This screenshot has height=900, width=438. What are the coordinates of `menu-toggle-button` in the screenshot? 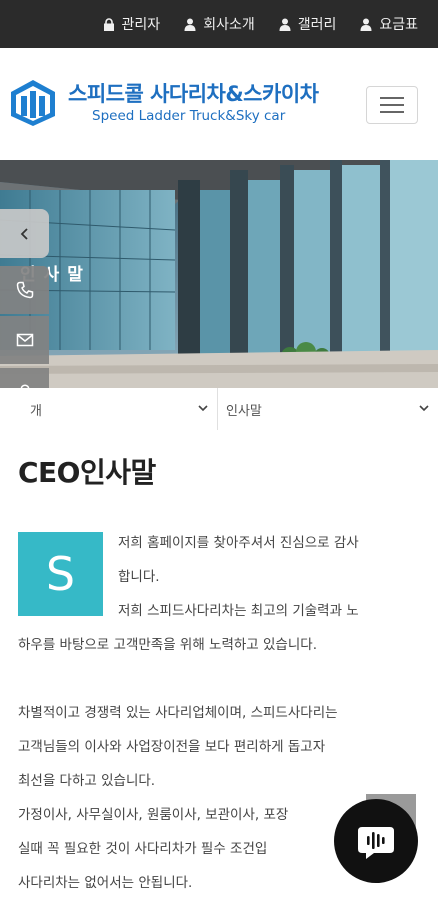 It's located at (392, 105).